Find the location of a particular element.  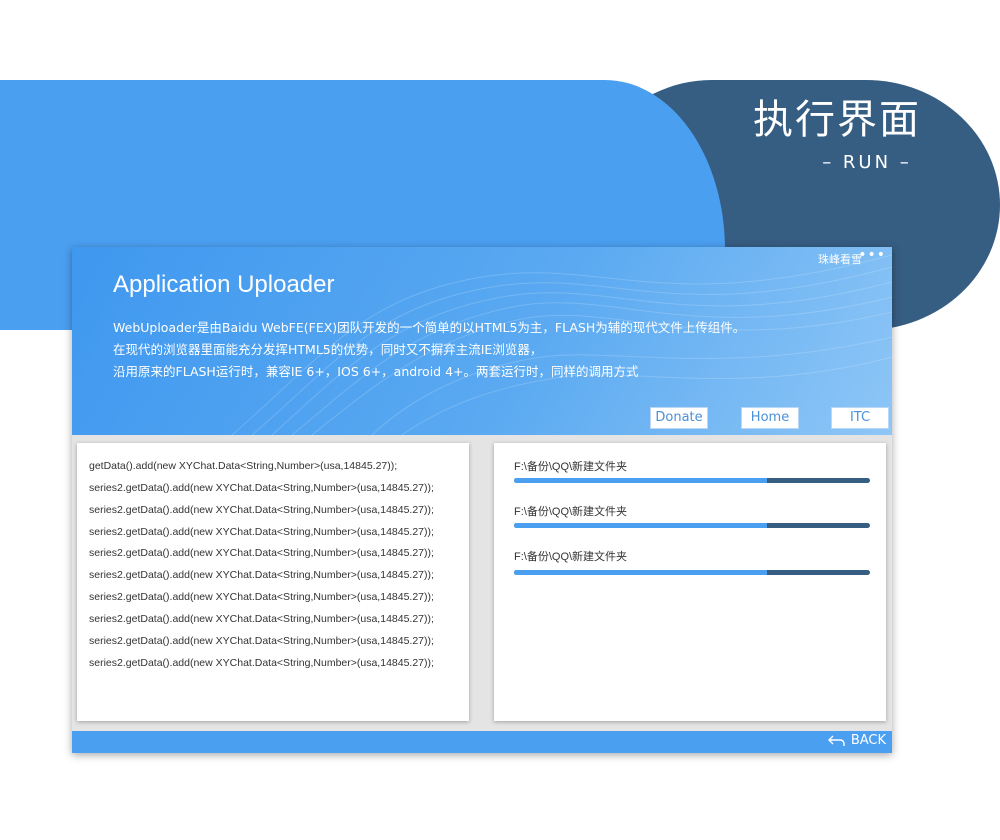

hero-subtitle: – RUN – is located at coordinates (867, 162).